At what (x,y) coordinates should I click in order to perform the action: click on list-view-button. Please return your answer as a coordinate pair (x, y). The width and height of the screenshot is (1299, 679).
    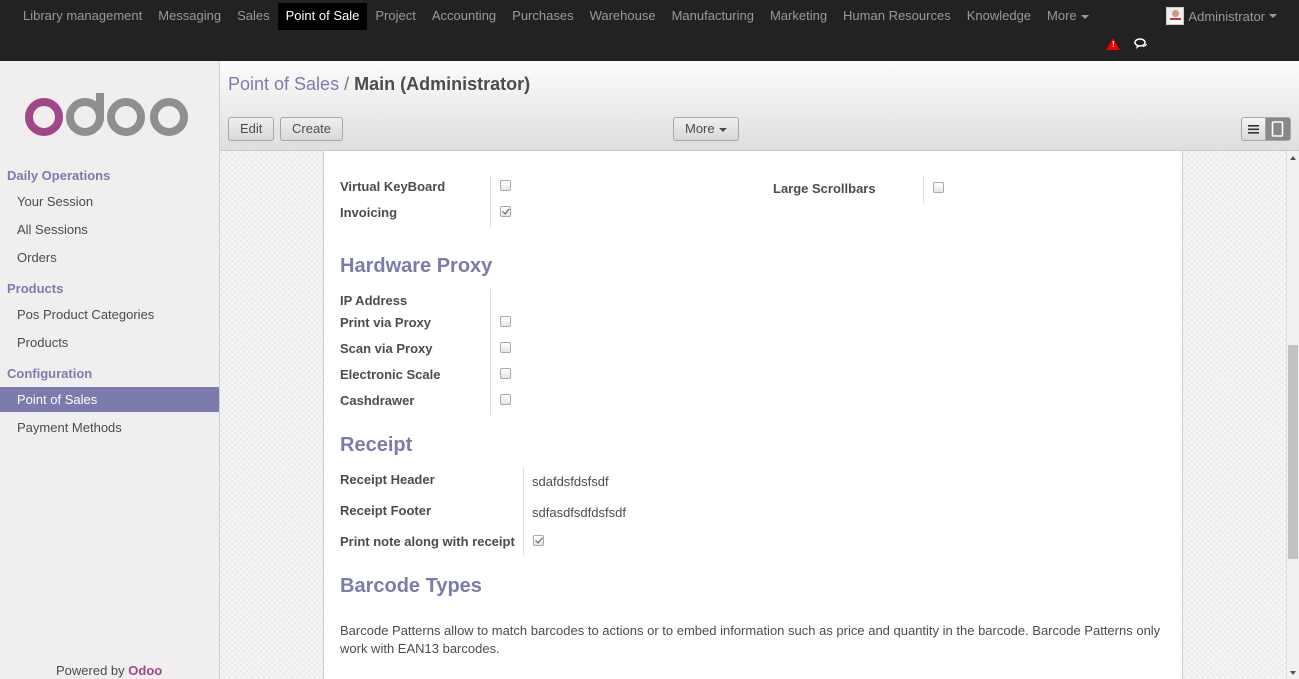
    Looking at the image, I should click on (1253, 129).